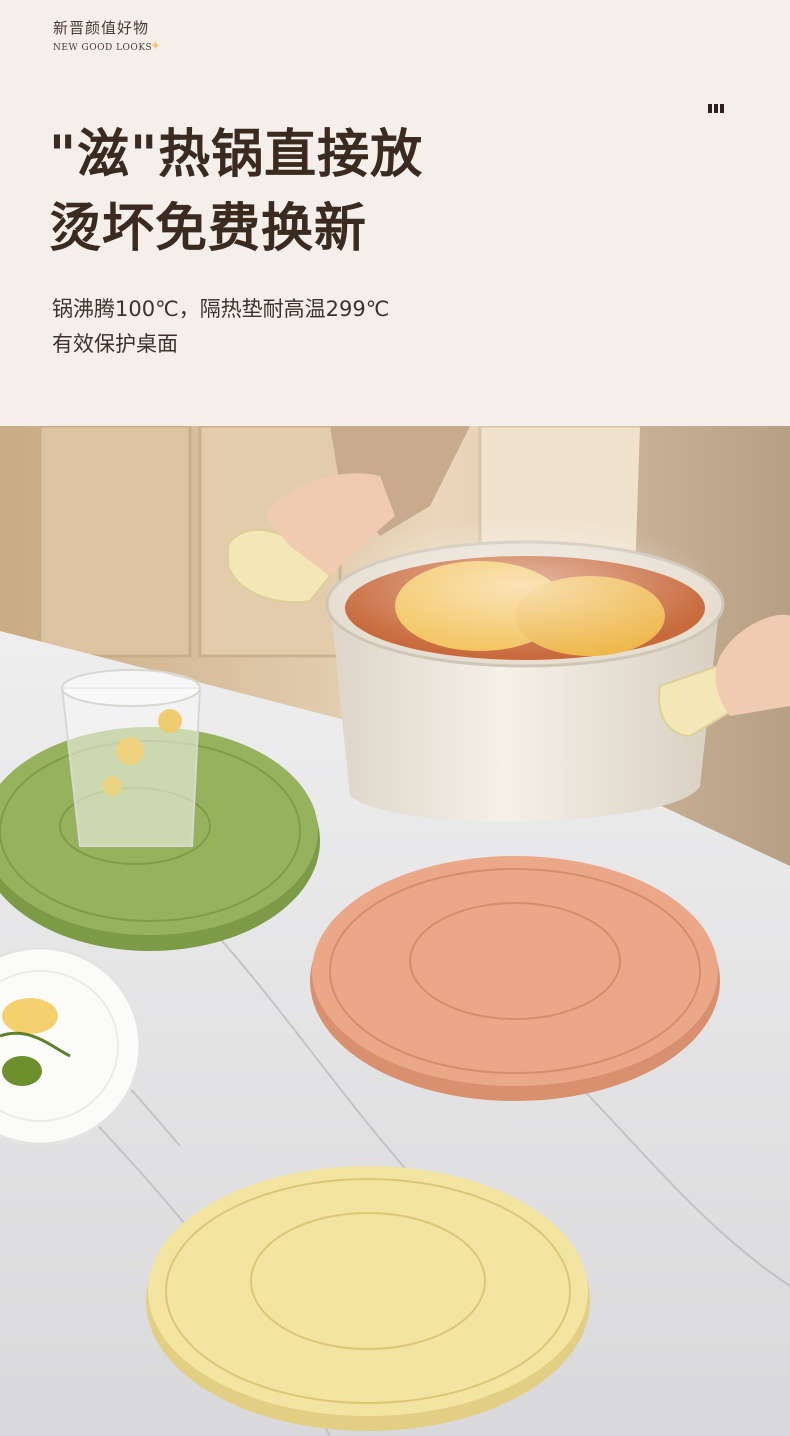  What do you see at coordinates (131, 688) in the screenshot?
I see `glass-rim` at bounding box center [131, 688].